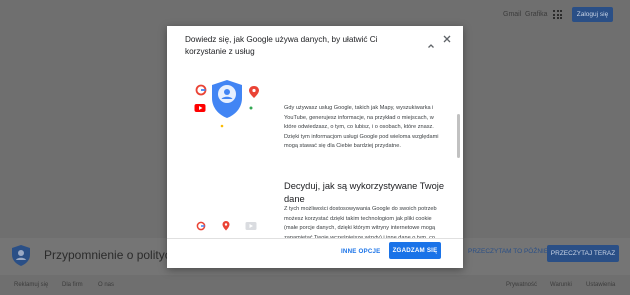  I want to click on footer-settings-link: Ustawienia, so click(600, 285).